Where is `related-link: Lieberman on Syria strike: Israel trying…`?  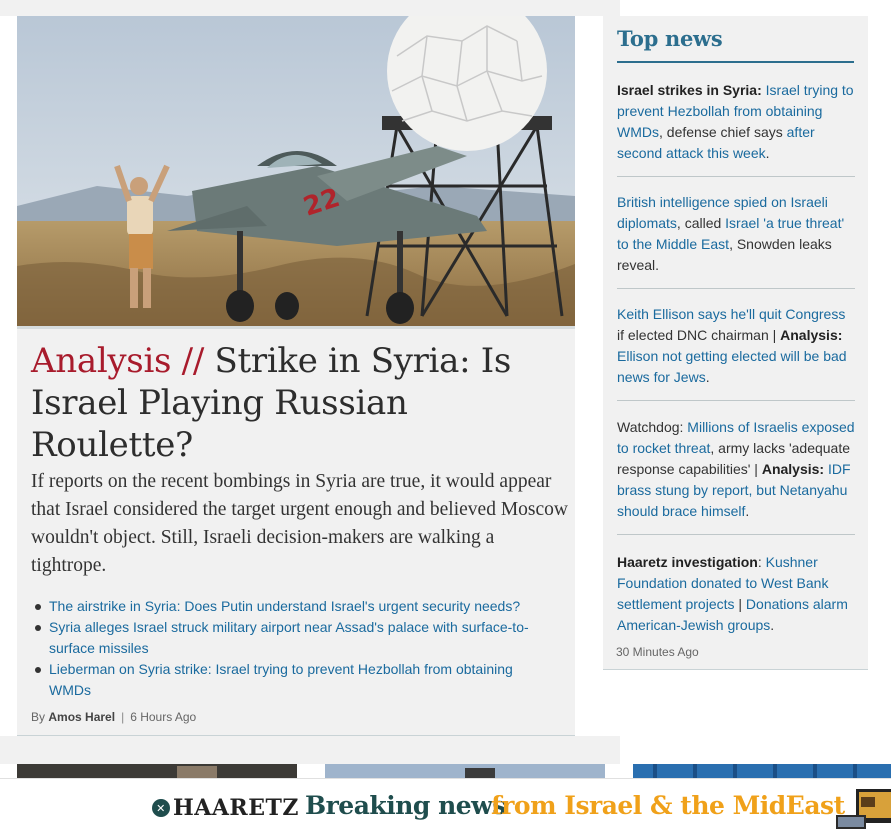
related-link: Lieberman on Syria strike: Israel trying… is located at coordinates (295, 680).